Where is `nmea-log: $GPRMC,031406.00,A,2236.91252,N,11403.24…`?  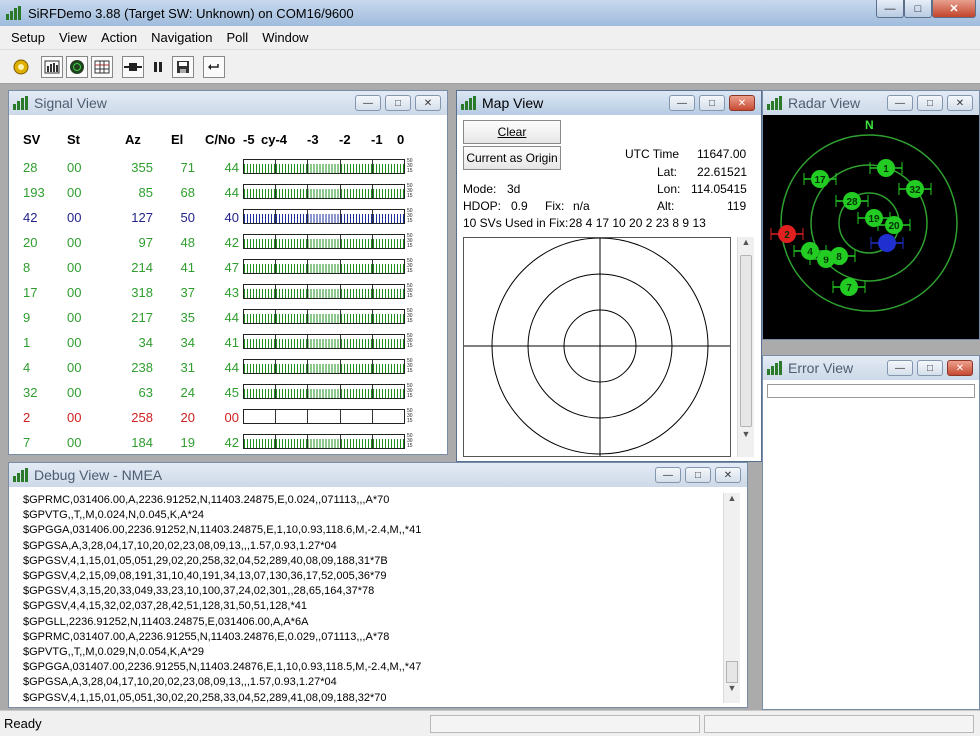
nmea-log: $GPRMC,031406.00,A,2236.91252,N,11403.24… is located at coordinates (222, 599).